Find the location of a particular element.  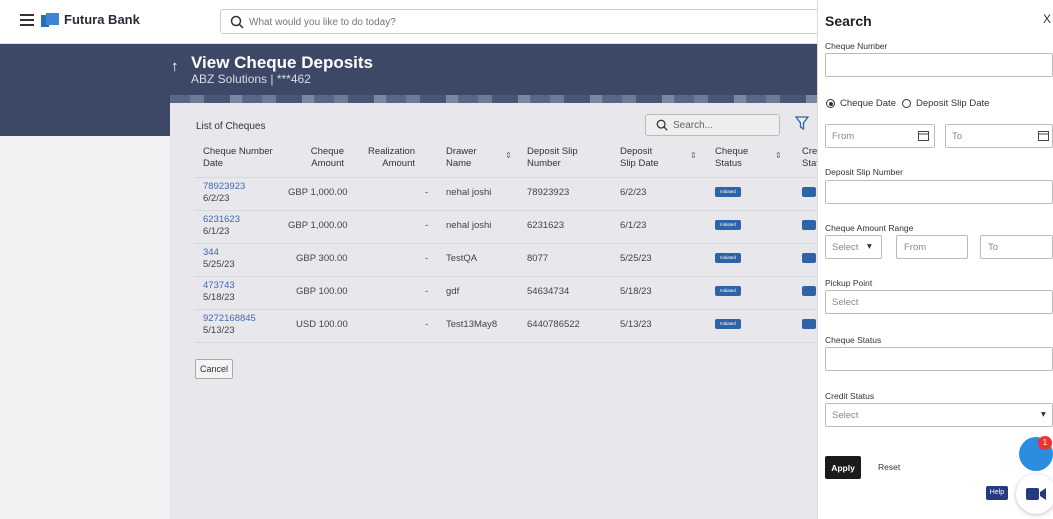

cheque-number-link: 473743 is located at coordinates (219, 285).